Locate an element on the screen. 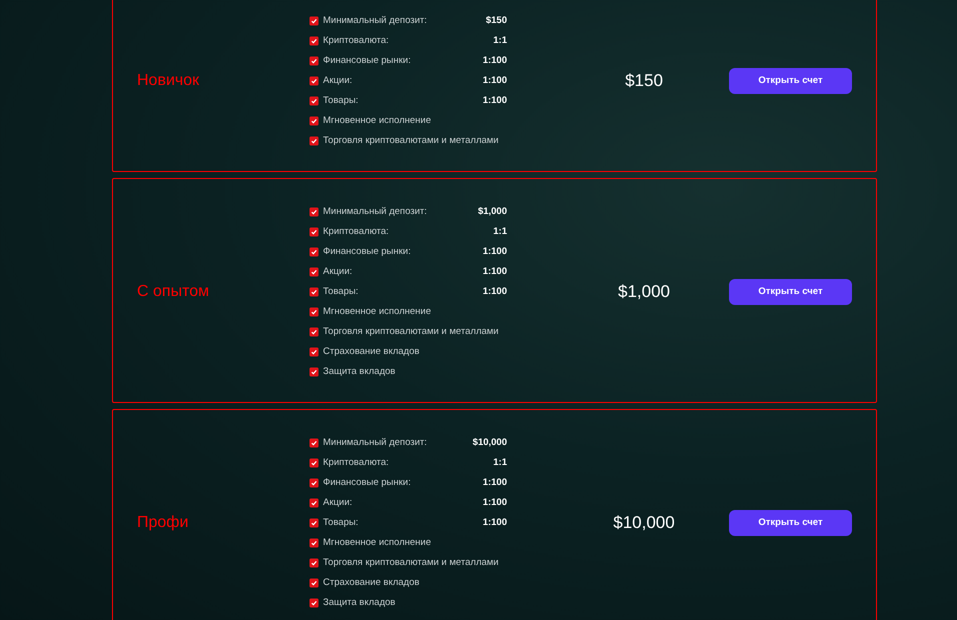 Image resolution: width=957 pixels, height=620 pixels. plan-price: $10,000 is located at coordinates (644, 522).